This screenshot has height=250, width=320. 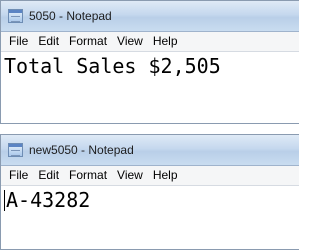 I want to click on window-title: new5050 - Notepad, so click(x=81, y=150).